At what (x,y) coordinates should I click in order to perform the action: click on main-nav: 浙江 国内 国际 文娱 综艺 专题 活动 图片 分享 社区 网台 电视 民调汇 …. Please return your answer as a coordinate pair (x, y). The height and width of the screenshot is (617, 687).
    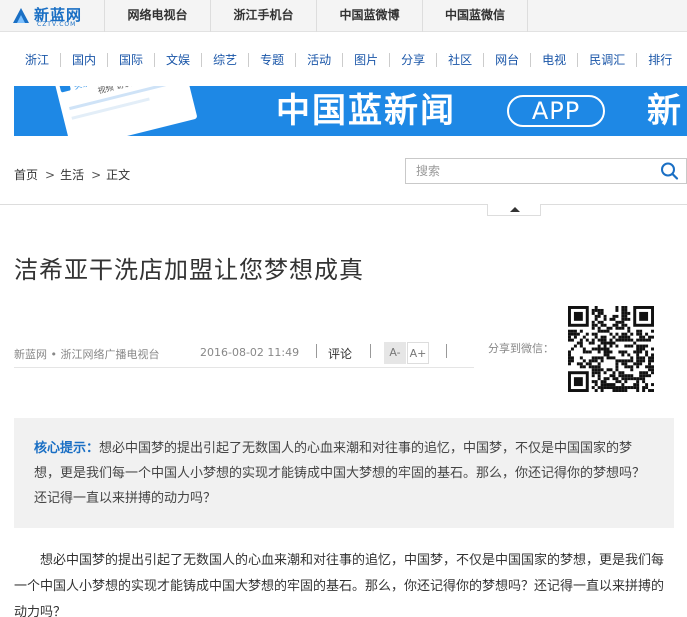
    Looking at the image, I should click on (343, 60).